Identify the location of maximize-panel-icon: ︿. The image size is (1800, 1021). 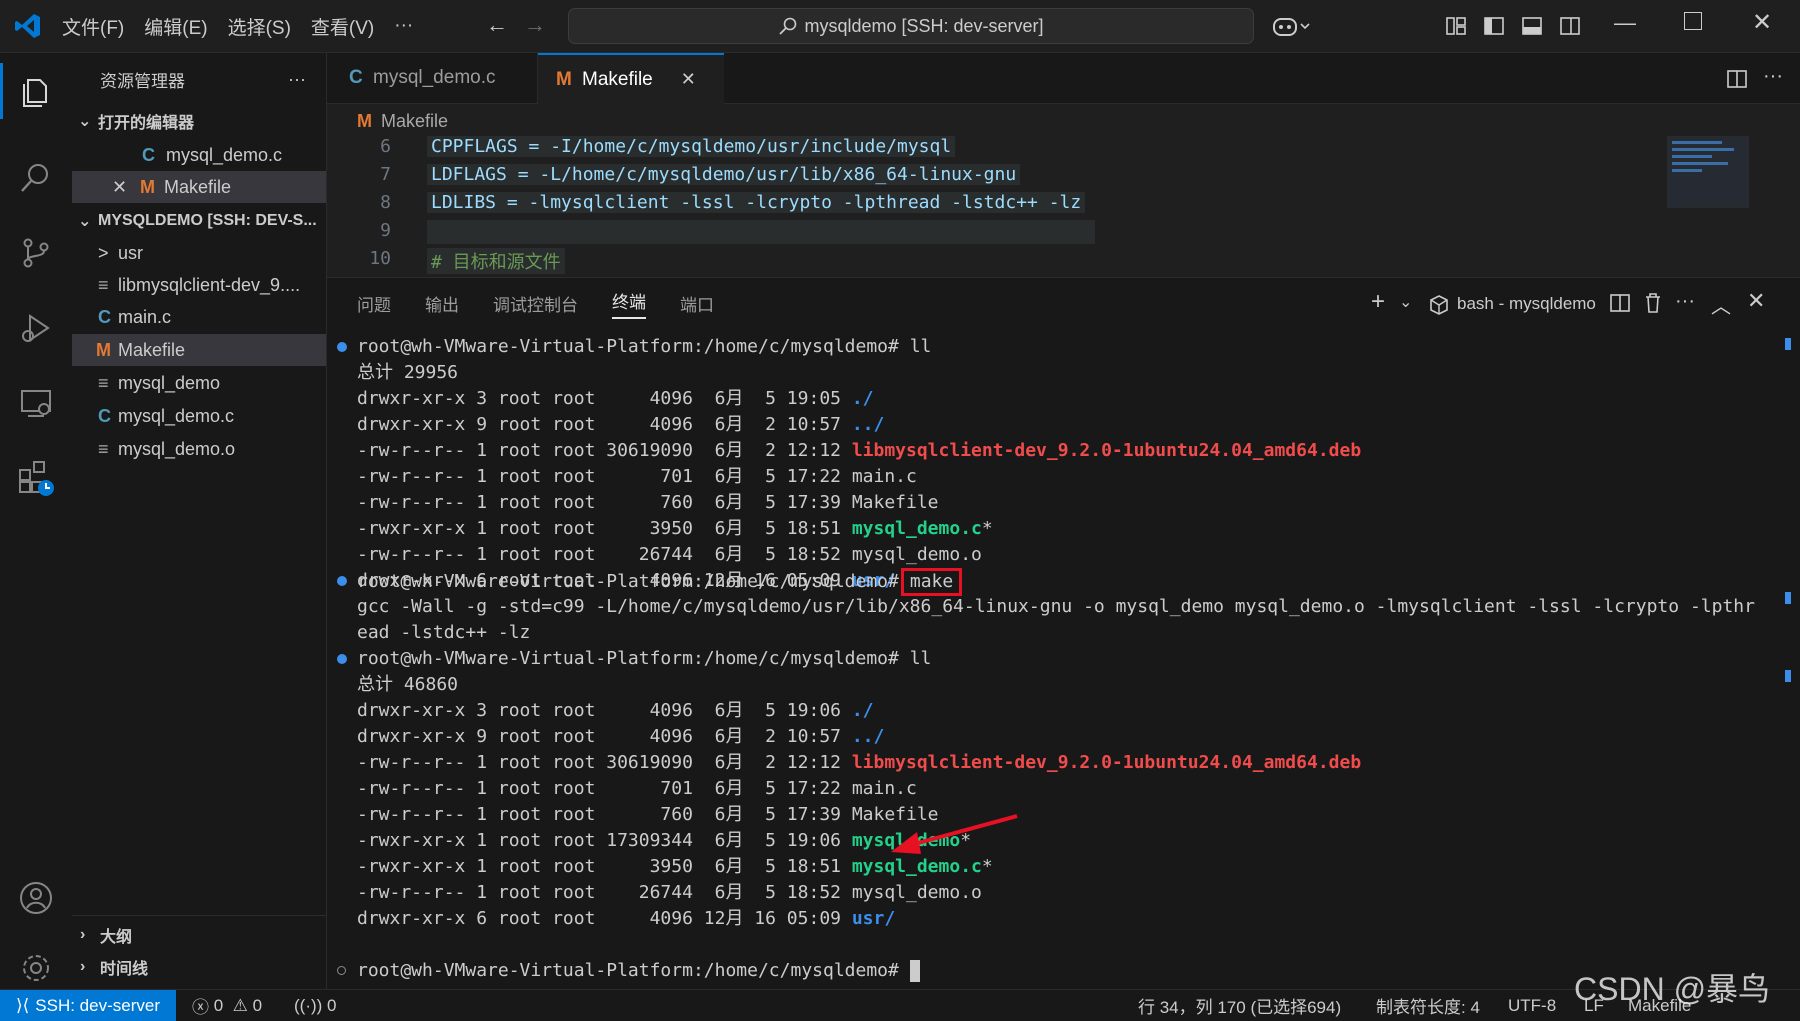
(1721, 304).